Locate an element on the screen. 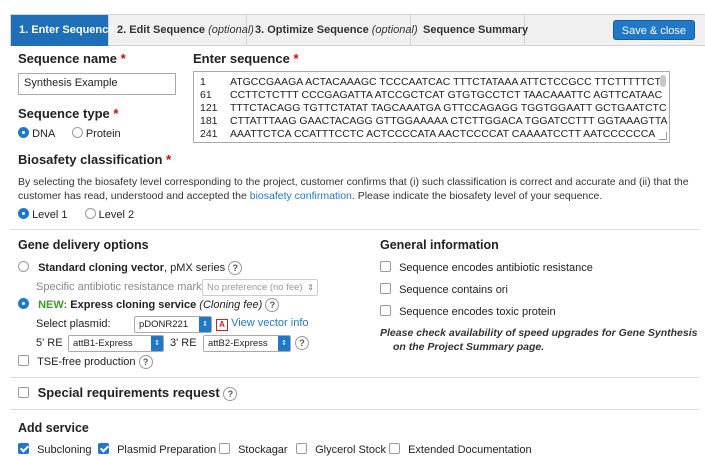  tab-label: 3. Optimize Sequence is located at coordinates (313, 30).